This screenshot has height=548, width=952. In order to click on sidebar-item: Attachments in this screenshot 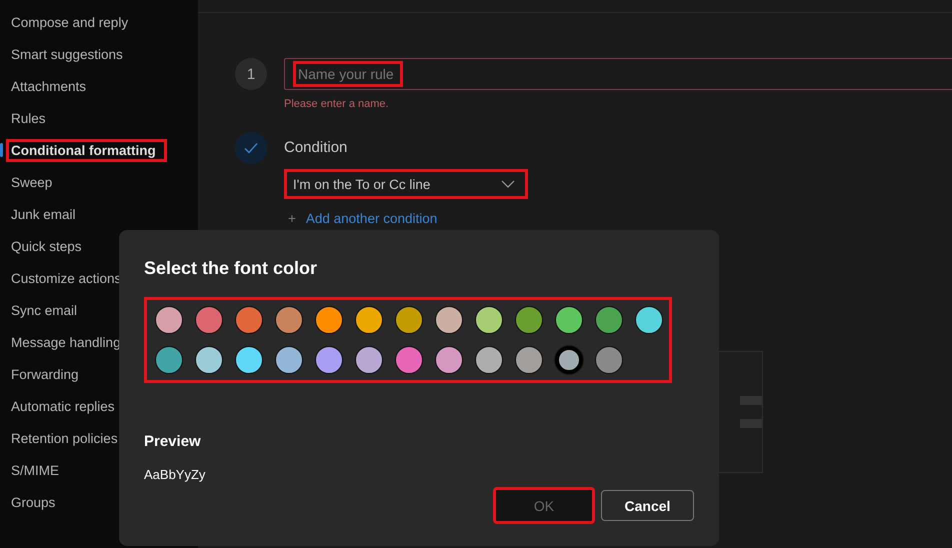, I will do `click(52, 86)`.